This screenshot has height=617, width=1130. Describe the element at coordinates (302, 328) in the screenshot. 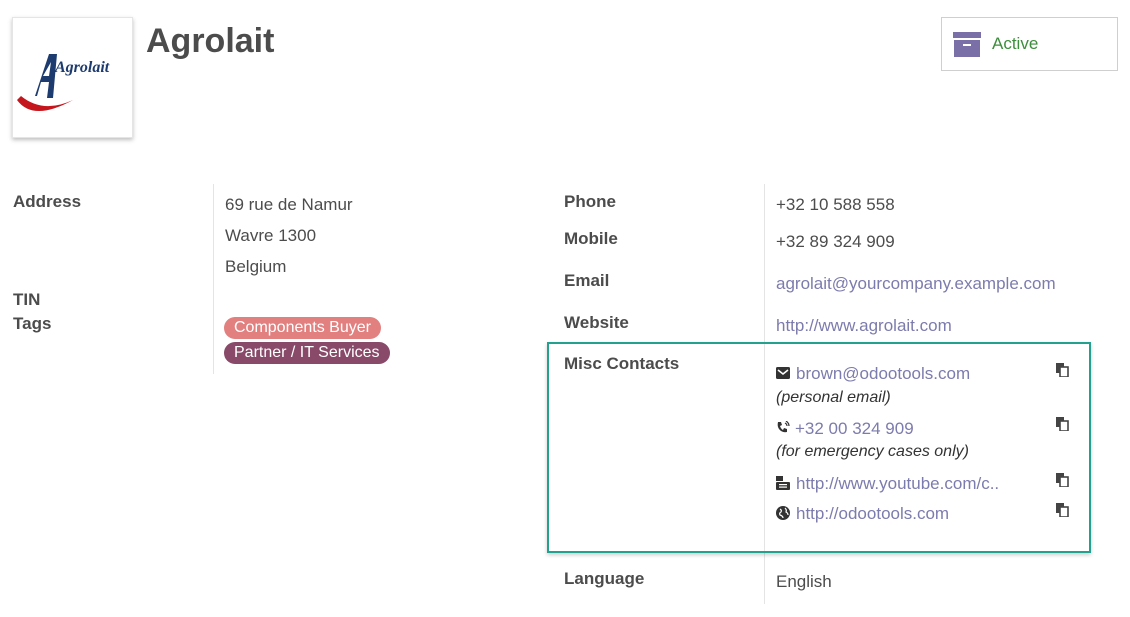

I see `tag-components-buyer: Components Buyer` at that location.